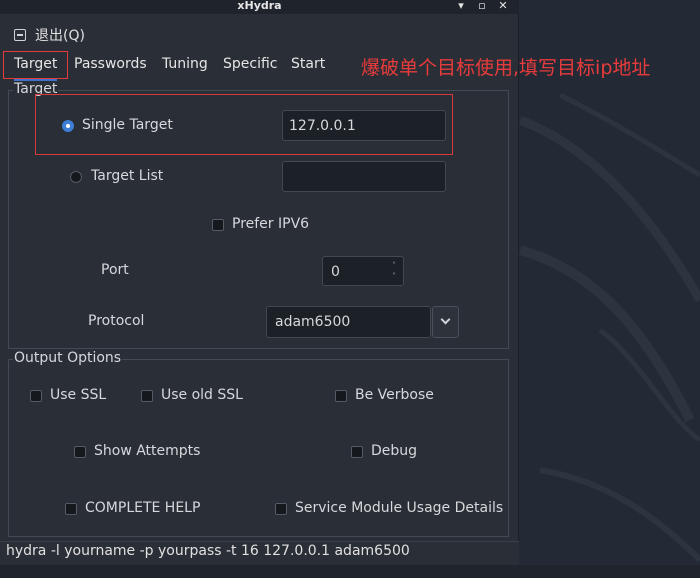  Describe the element at coordinates (506, 68) in the screenshot. I see `annotation-text: 爆破单个目标使用,填写目标ip地址` at that location.